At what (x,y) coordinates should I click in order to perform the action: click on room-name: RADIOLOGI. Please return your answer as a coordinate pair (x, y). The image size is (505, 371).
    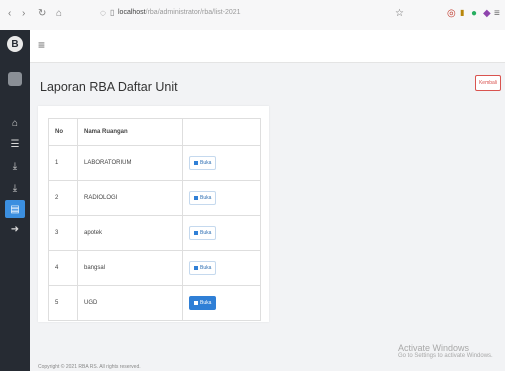
    Looking at the image, I should click on (130, 198).